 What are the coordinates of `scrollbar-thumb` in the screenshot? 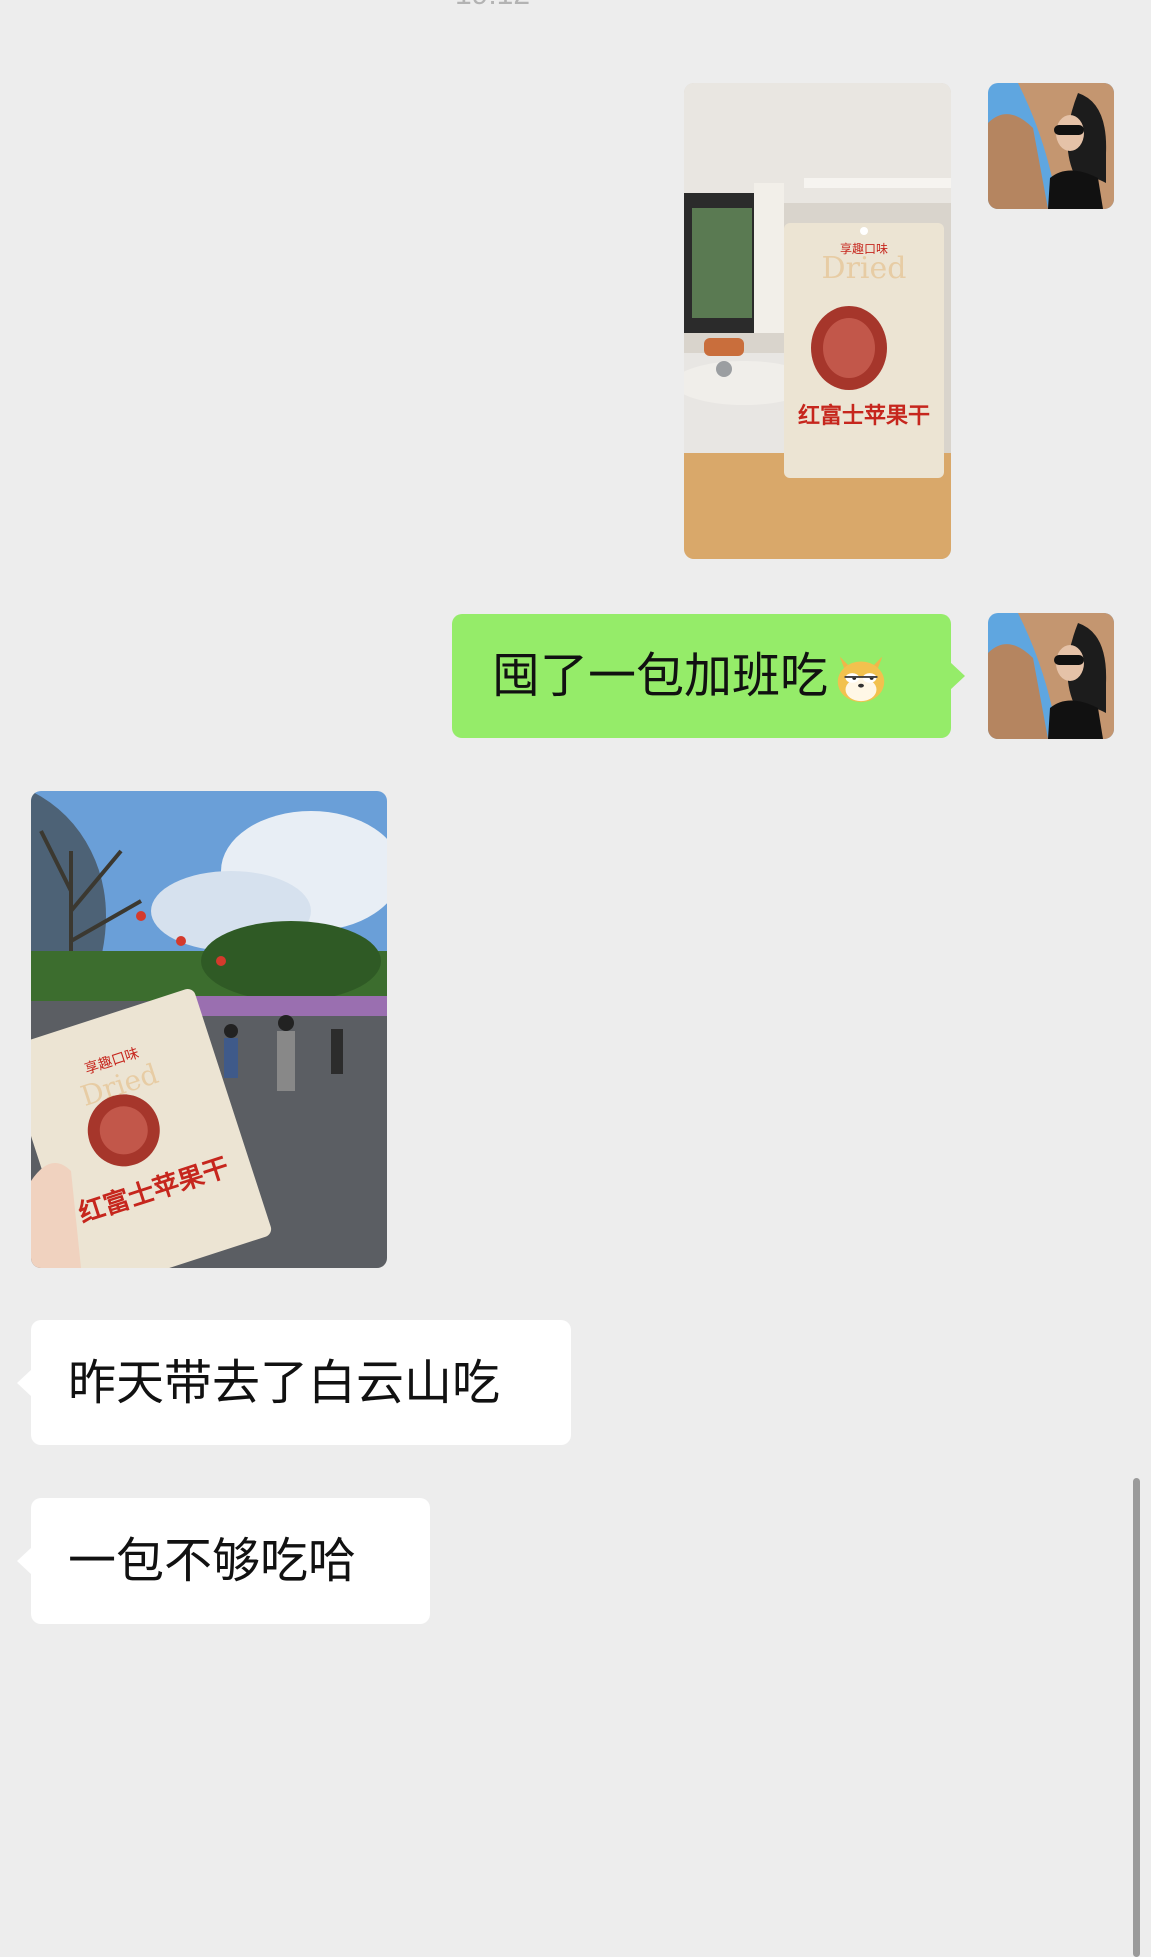 It's located at (1136, 1717).